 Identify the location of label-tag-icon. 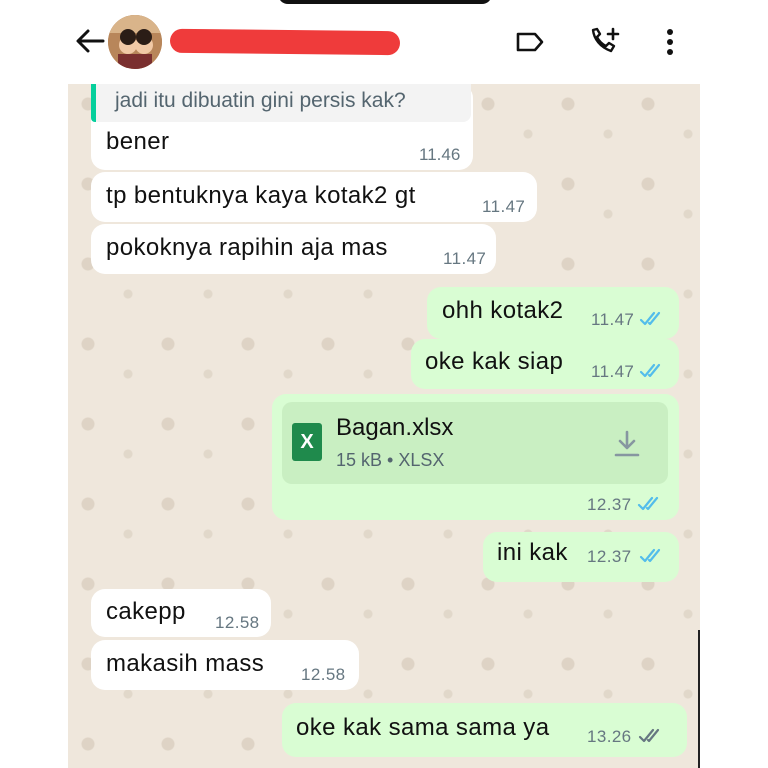
(530, 42).